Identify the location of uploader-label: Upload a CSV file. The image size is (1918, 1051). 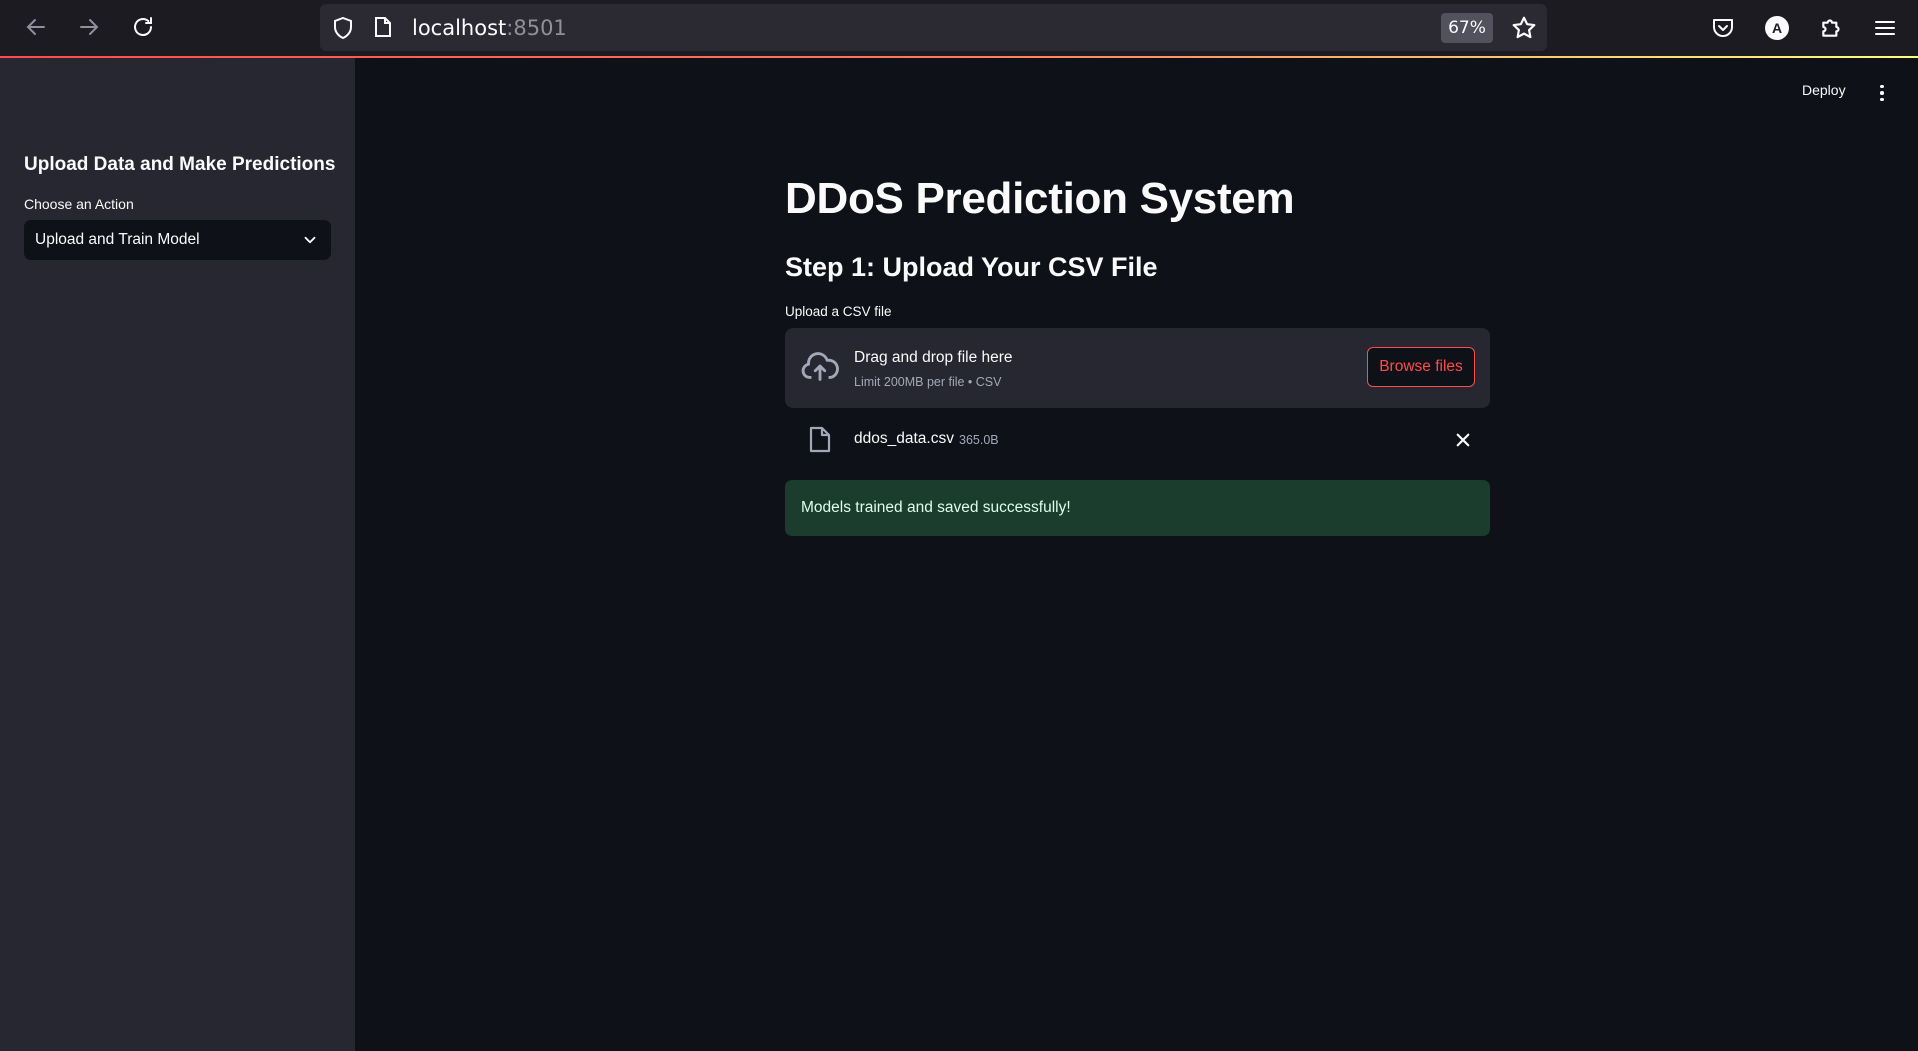
(838, 311).